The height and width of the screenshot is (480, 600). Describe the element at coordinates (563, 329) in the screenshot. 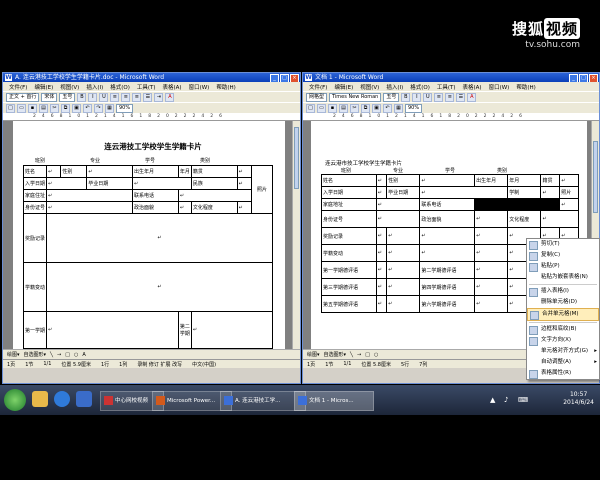

I see `menu-item-borders: 边框和底纹(B)` at that location.